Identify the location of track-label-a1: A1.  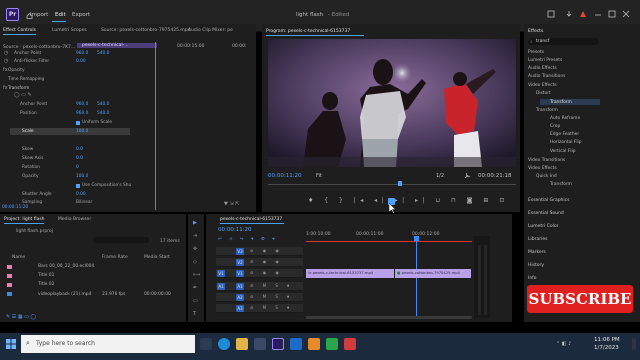
(240, 286).